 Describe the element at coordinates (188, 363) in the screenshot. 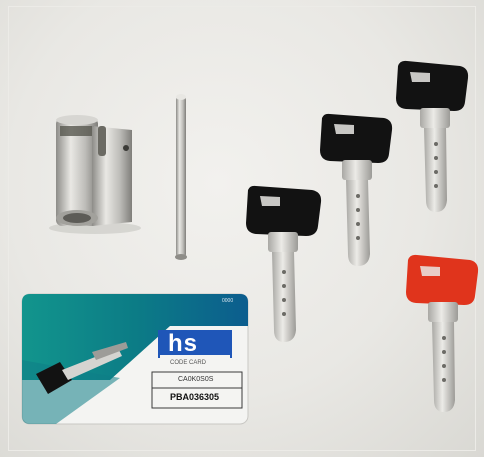

I see `card-title: CODE CARD` at that location.